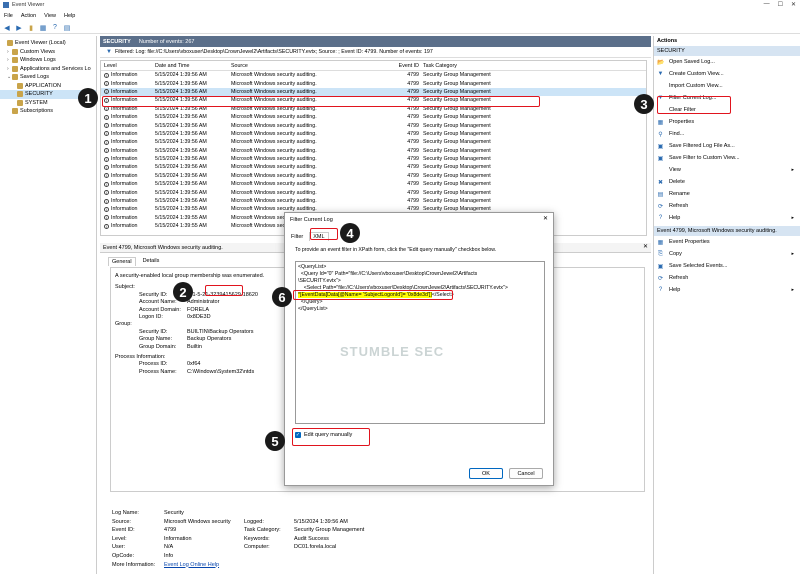  I want to click on copy-icon: ⎘, so click(660, 253).